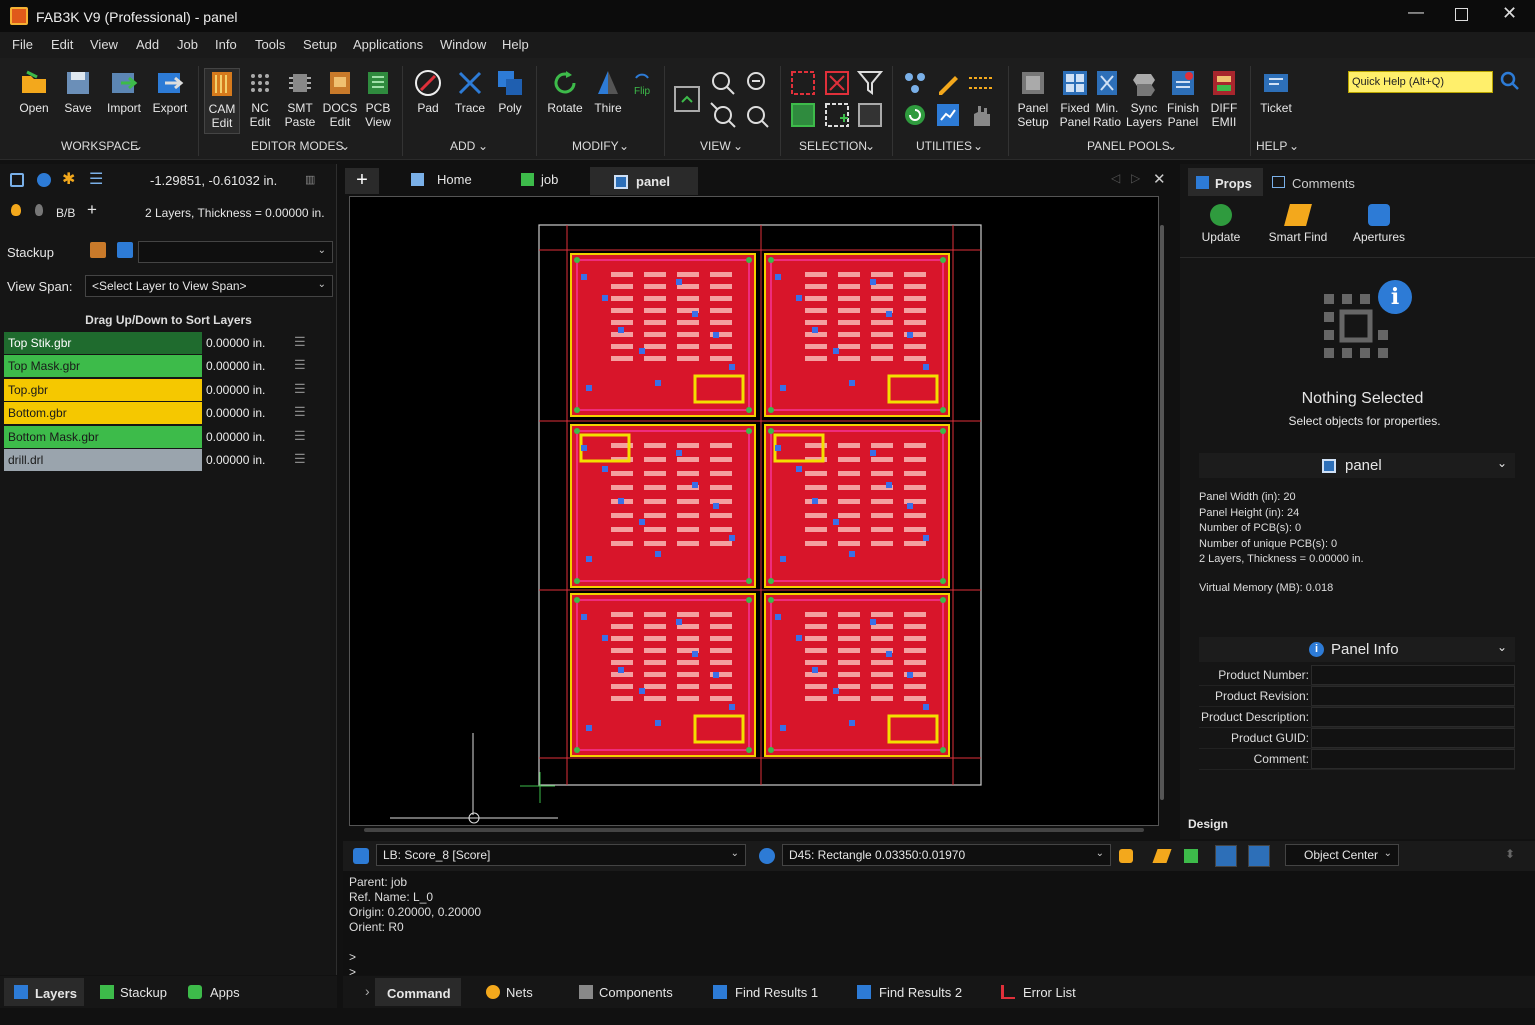  Describe the element at coordinates (1379, 224) in the screenshot. I see `apertures-button: Apertures` at that location.